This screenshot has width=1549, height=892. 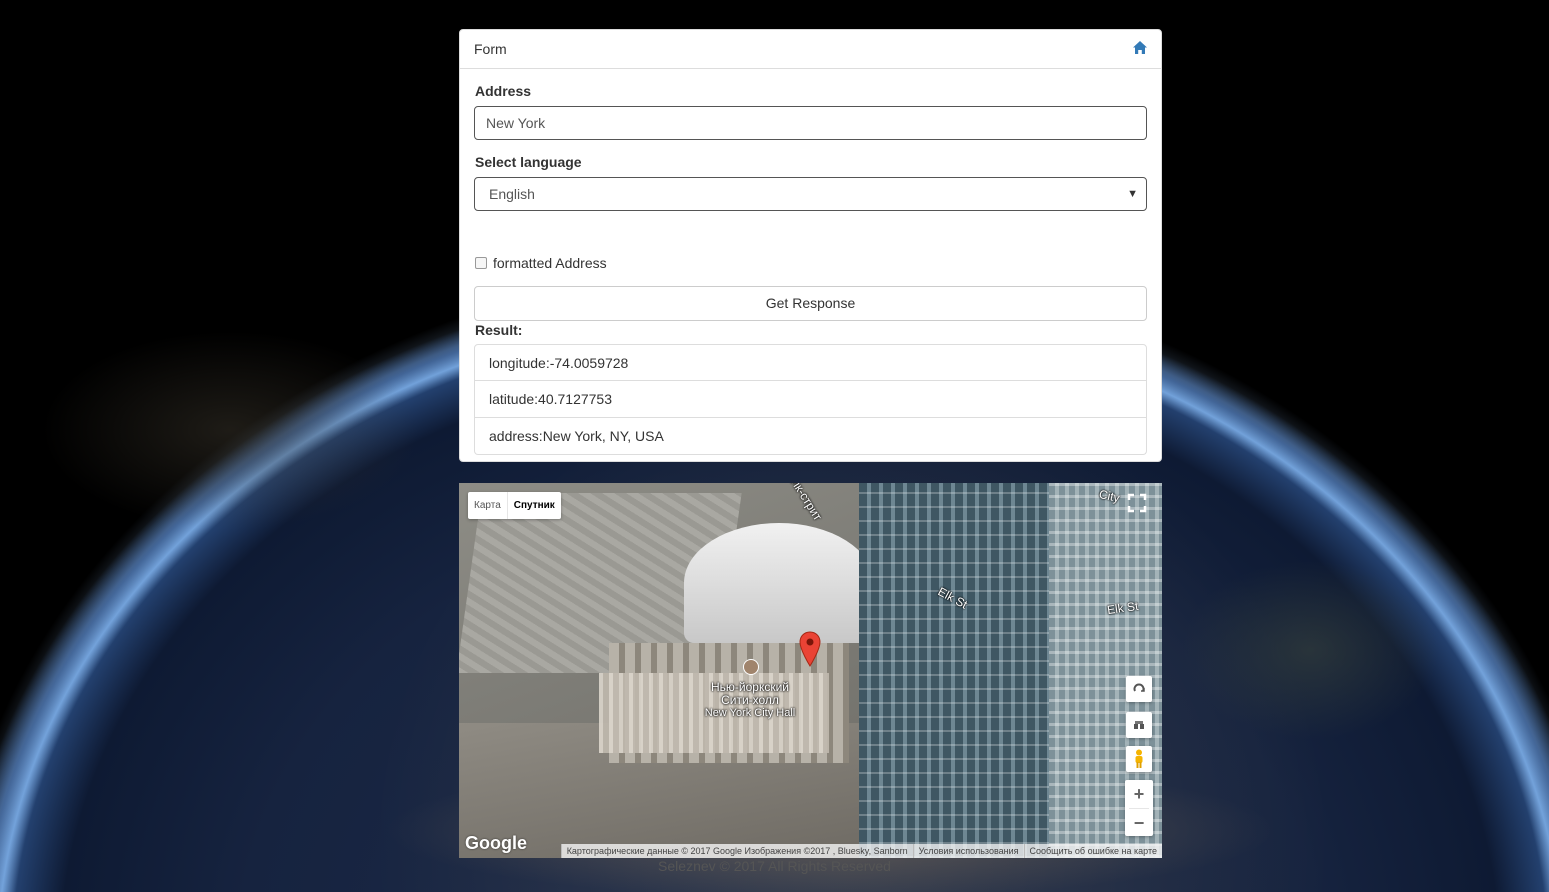 What do you see at coordinates (490, 49) in the screenshot?
I see `panel-title: Form` at bounding box center [490, 49].